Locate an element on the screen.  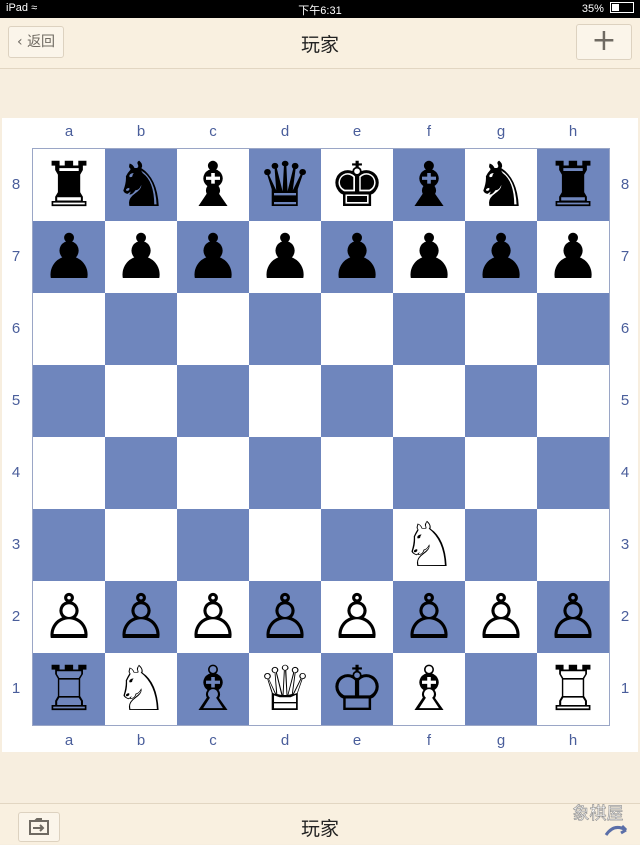
square-h4 is located at coordinates (573, 473).